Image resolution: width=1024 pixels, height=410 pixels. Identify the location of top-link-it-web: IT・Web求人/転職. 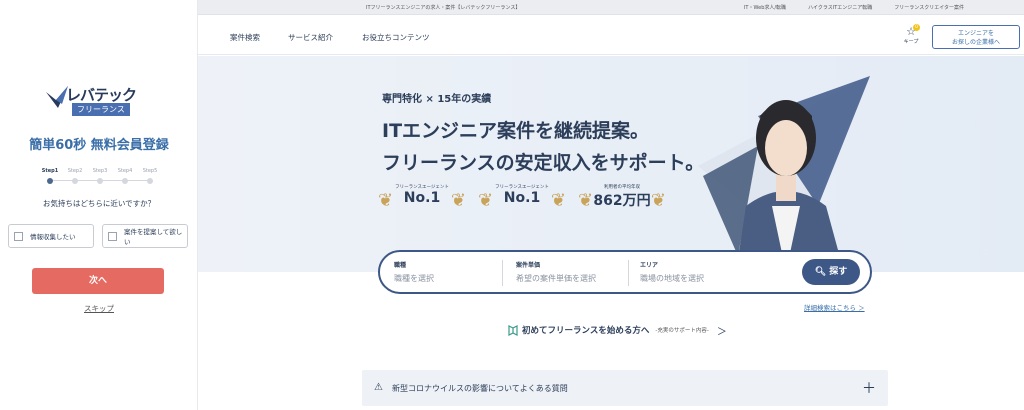
(765, 7).